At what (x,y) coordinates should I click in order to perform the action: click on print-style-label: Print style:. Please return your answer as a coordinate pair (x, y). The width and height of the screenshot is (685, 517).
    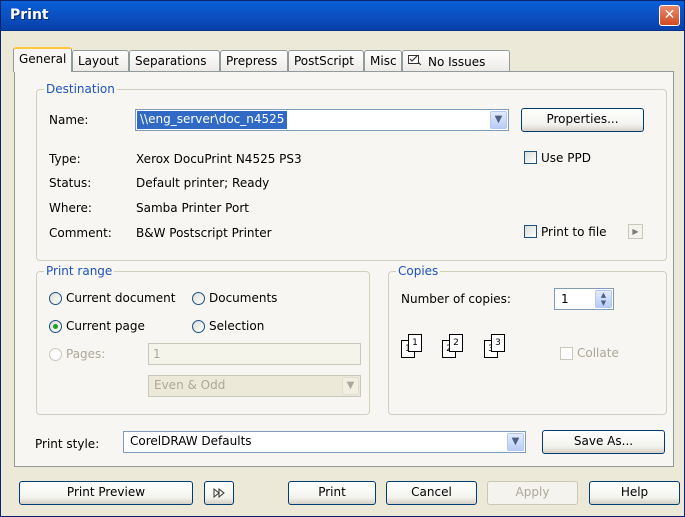
    Looking at the image, I should click on (67, 444).